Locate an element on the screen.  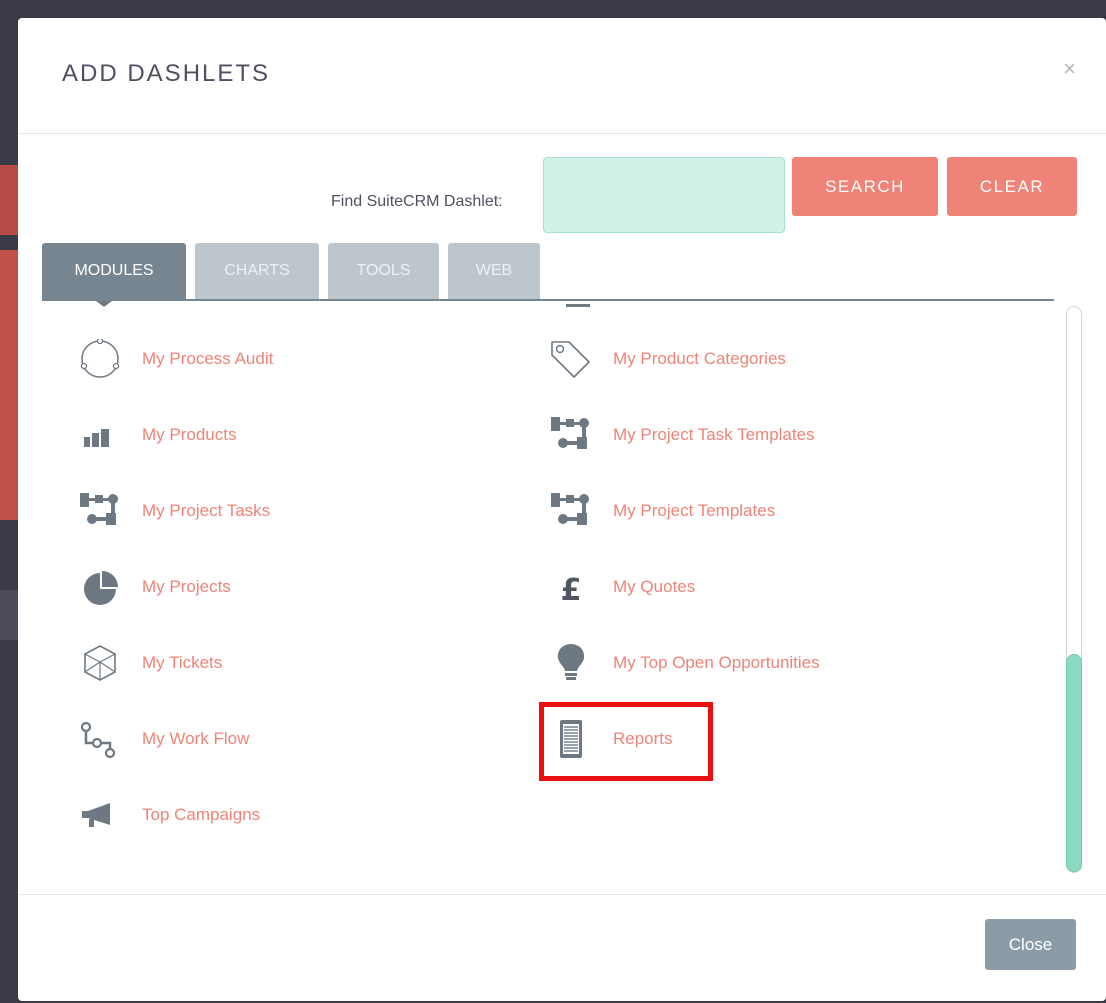
dashlet-search-input is located at coordinates (664, 195).